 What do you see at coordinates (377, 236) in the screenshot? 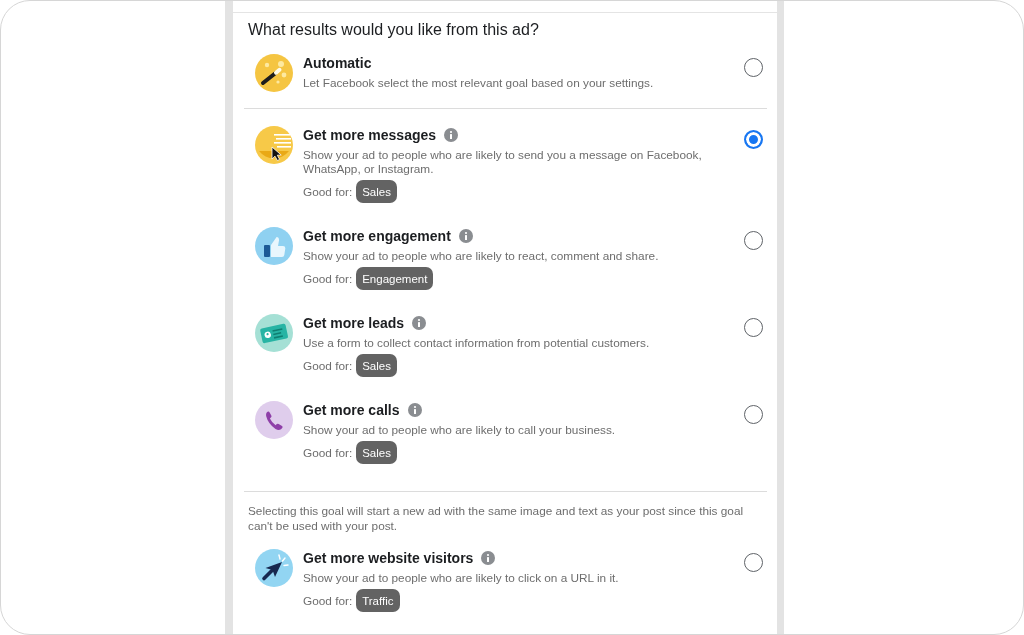
I see `option-title: Get more engagement` at bounding box center [377, 236].